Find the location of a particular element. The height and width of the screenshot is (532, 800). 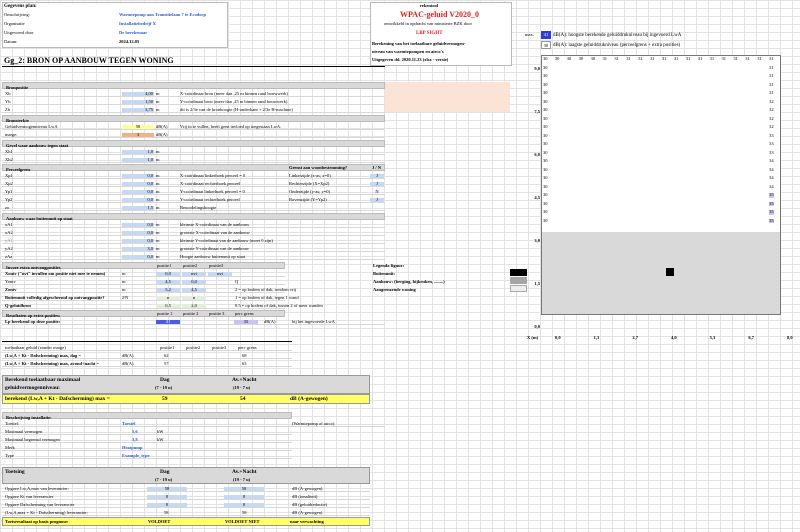

install-input: Toestel is located at coordinates (128, 424).